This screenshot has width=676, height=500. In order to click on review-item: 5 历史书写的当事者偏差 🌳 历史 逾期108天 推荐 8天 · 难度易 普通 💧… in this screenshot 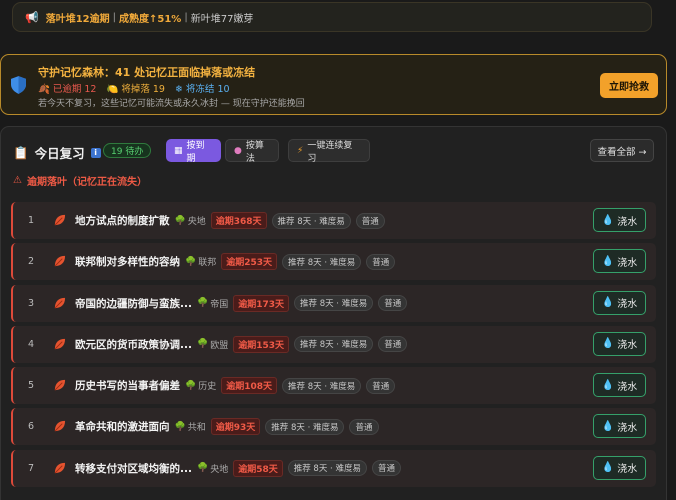, I will do `click(333, 386)`.